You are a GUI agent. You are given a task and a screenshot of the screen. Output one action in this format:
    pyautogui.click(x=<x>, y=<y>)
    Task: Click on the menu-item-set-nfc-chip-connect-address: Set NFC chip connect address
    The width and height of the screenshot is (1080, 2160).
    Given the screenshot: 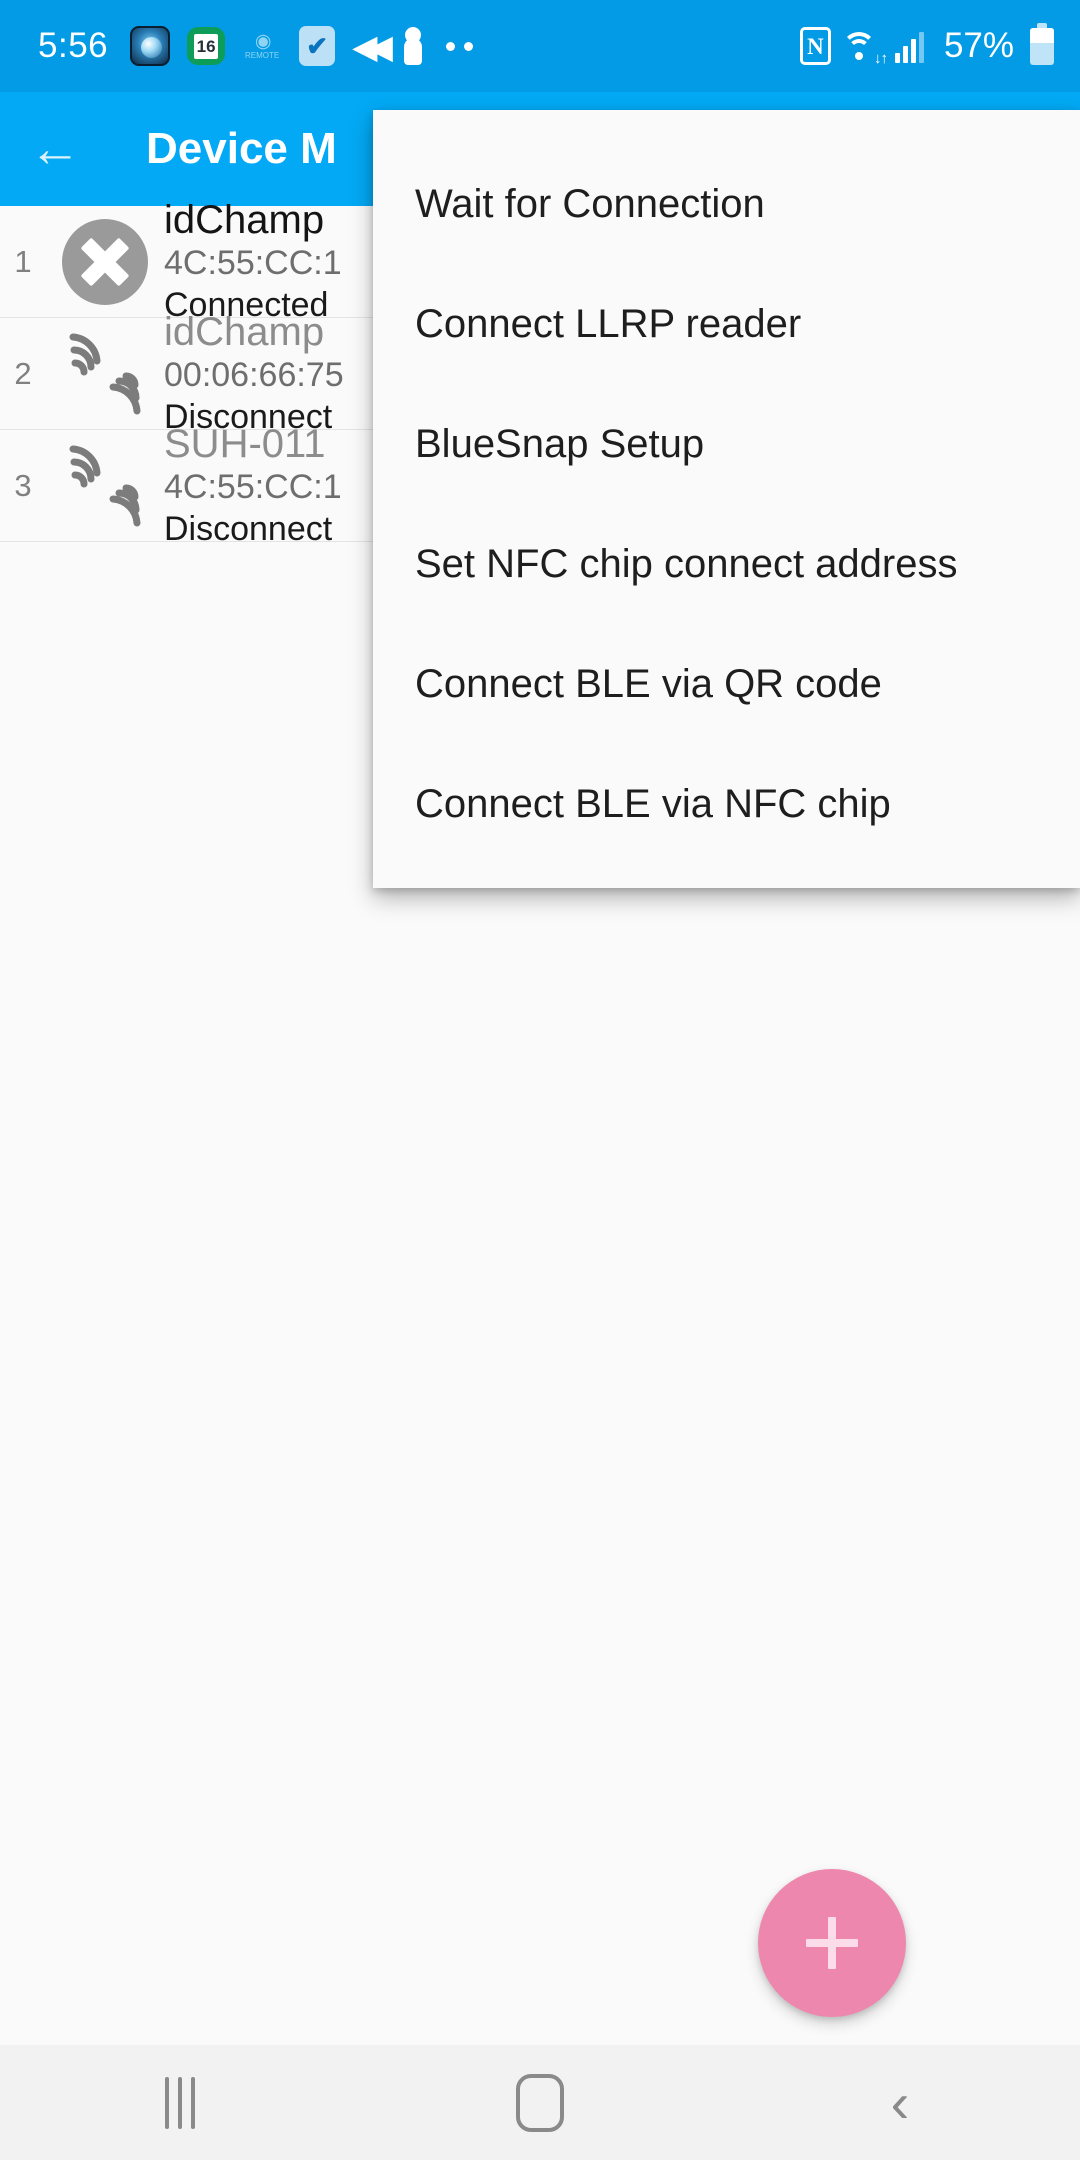 What is the action you would take?
    pyautogui.click(x=726, y=564)
    